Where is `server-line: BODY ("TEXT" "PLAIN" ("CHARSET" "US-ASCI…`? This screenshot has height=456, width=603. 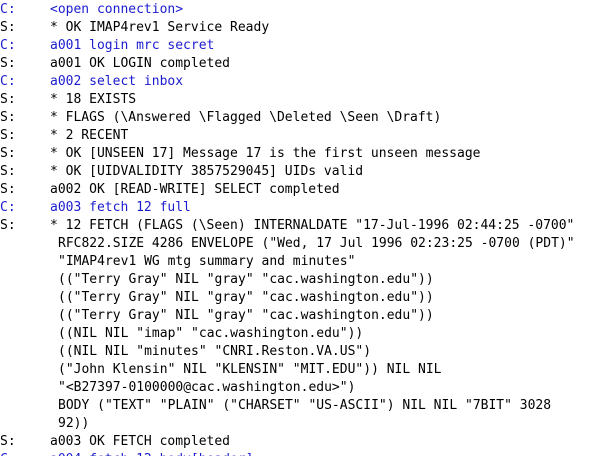 server-line: BODY ("TEXT" "PLAIN" ("CHARSET" "US-ASCI… is located at coordinates (301, 406).